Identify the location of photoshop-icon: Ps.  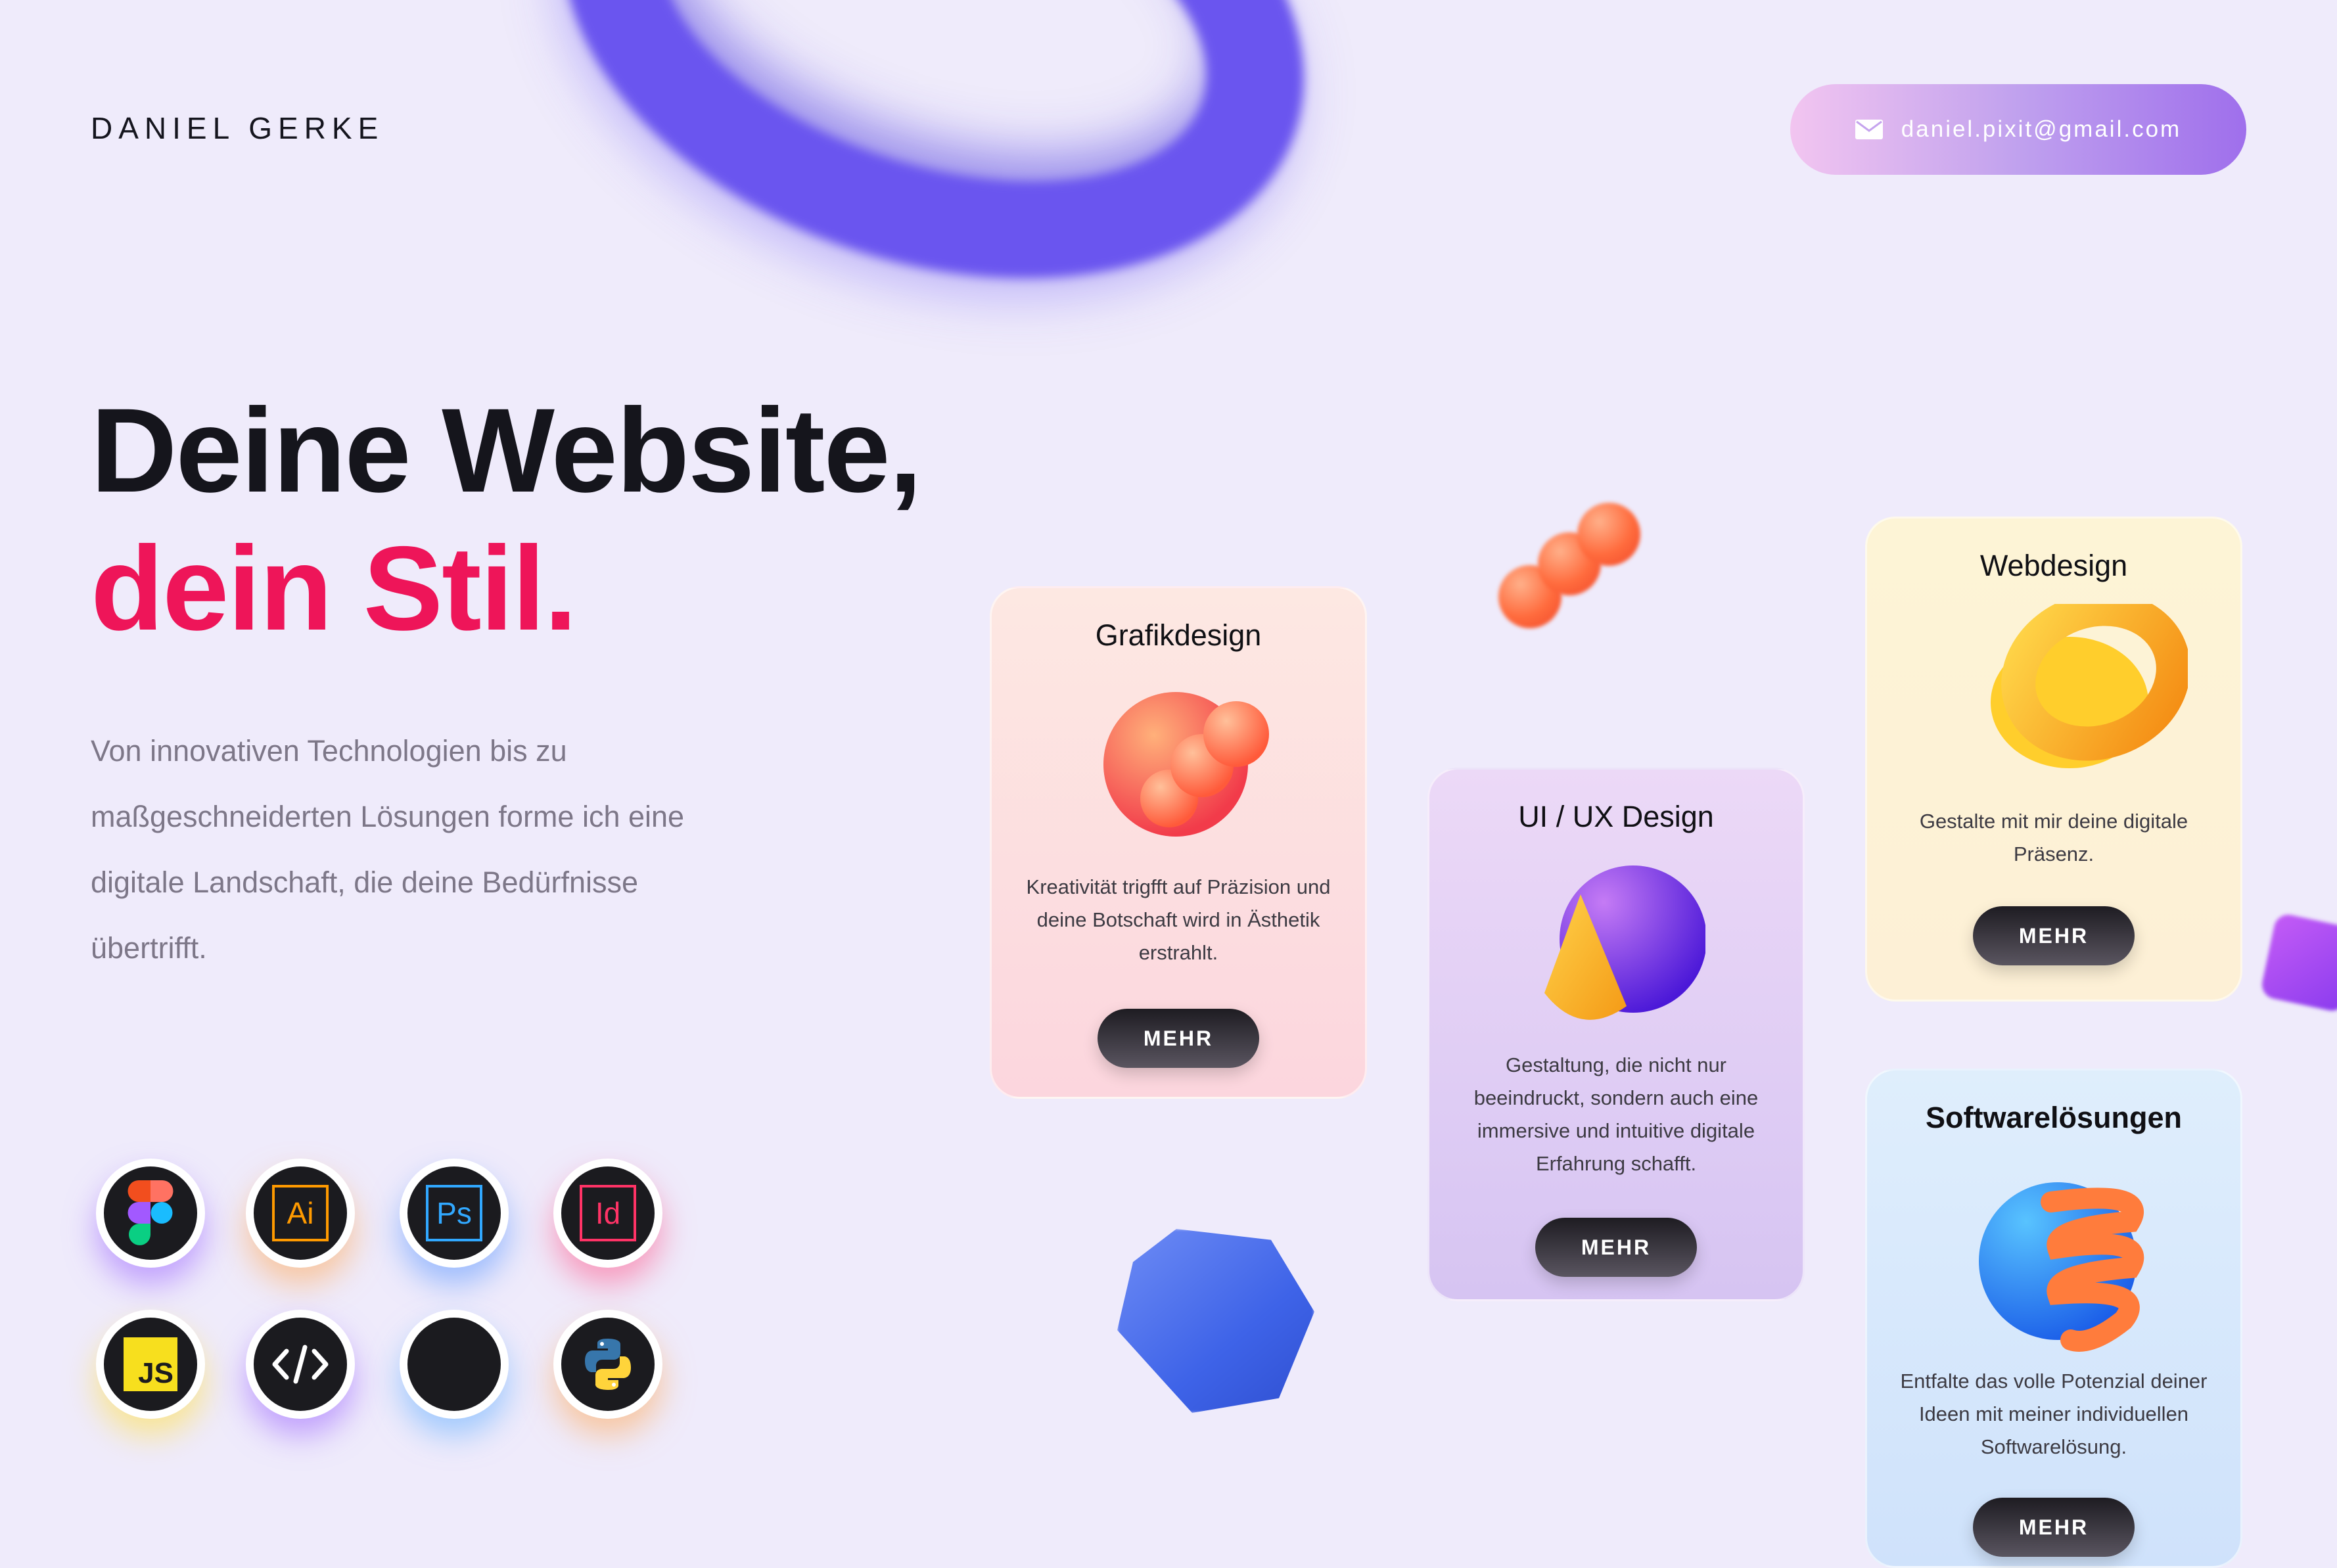
(454, 1213).